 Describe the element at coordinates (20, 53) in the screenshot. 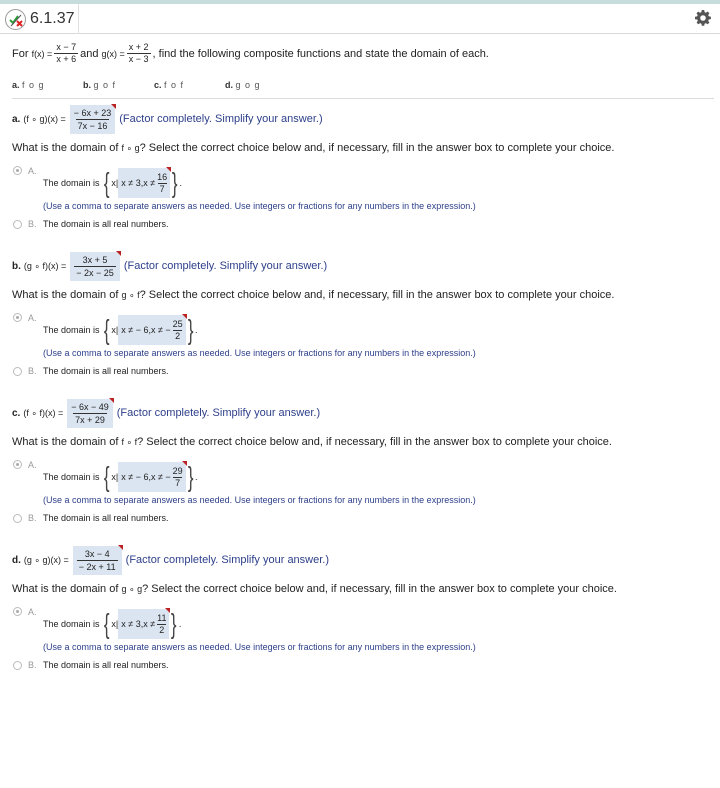

I see `problem-text: For` at that location.